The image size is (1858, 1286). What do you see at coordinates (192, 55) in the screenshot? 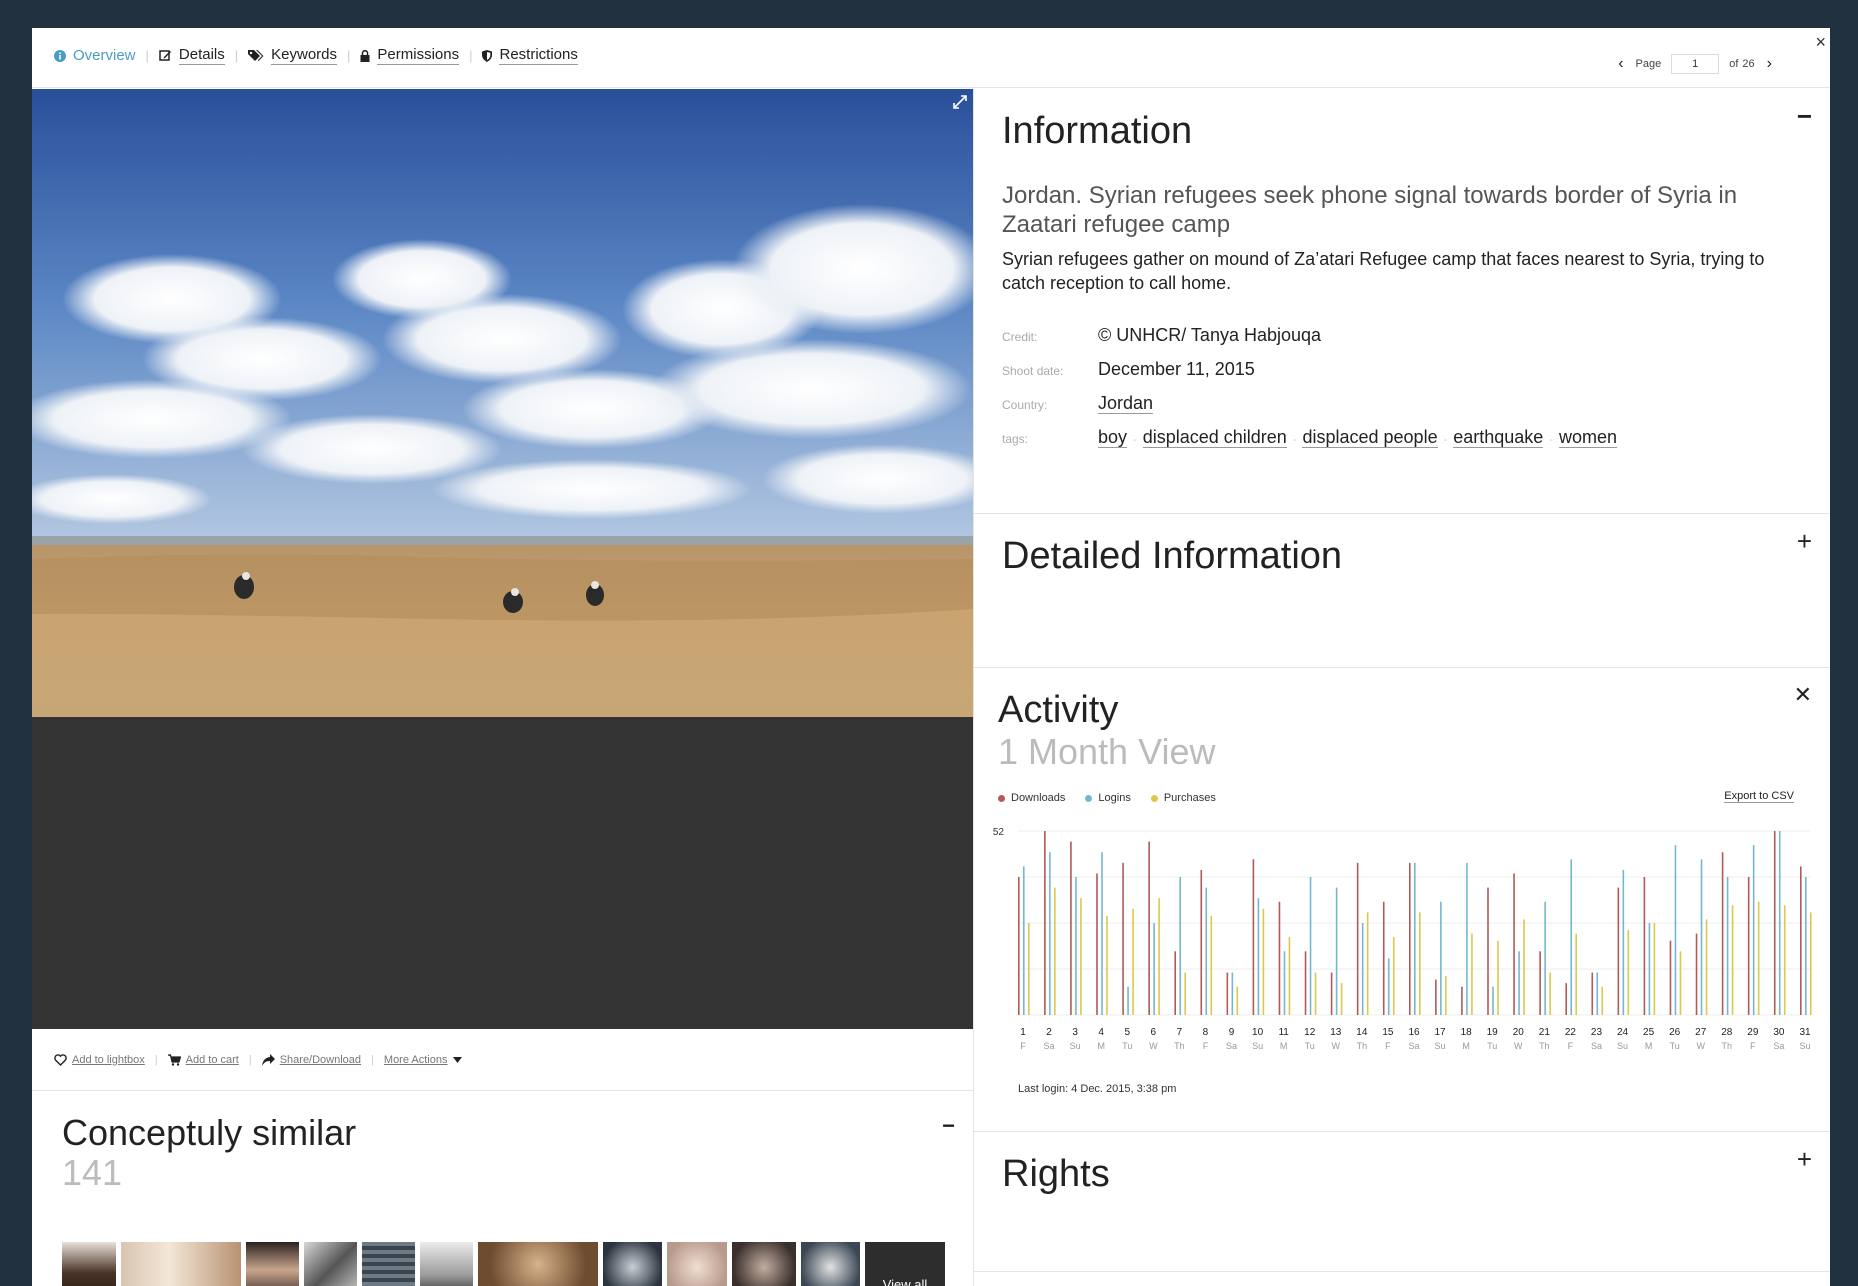
I see `tab-details: Details` at bounding box center [192, 55].